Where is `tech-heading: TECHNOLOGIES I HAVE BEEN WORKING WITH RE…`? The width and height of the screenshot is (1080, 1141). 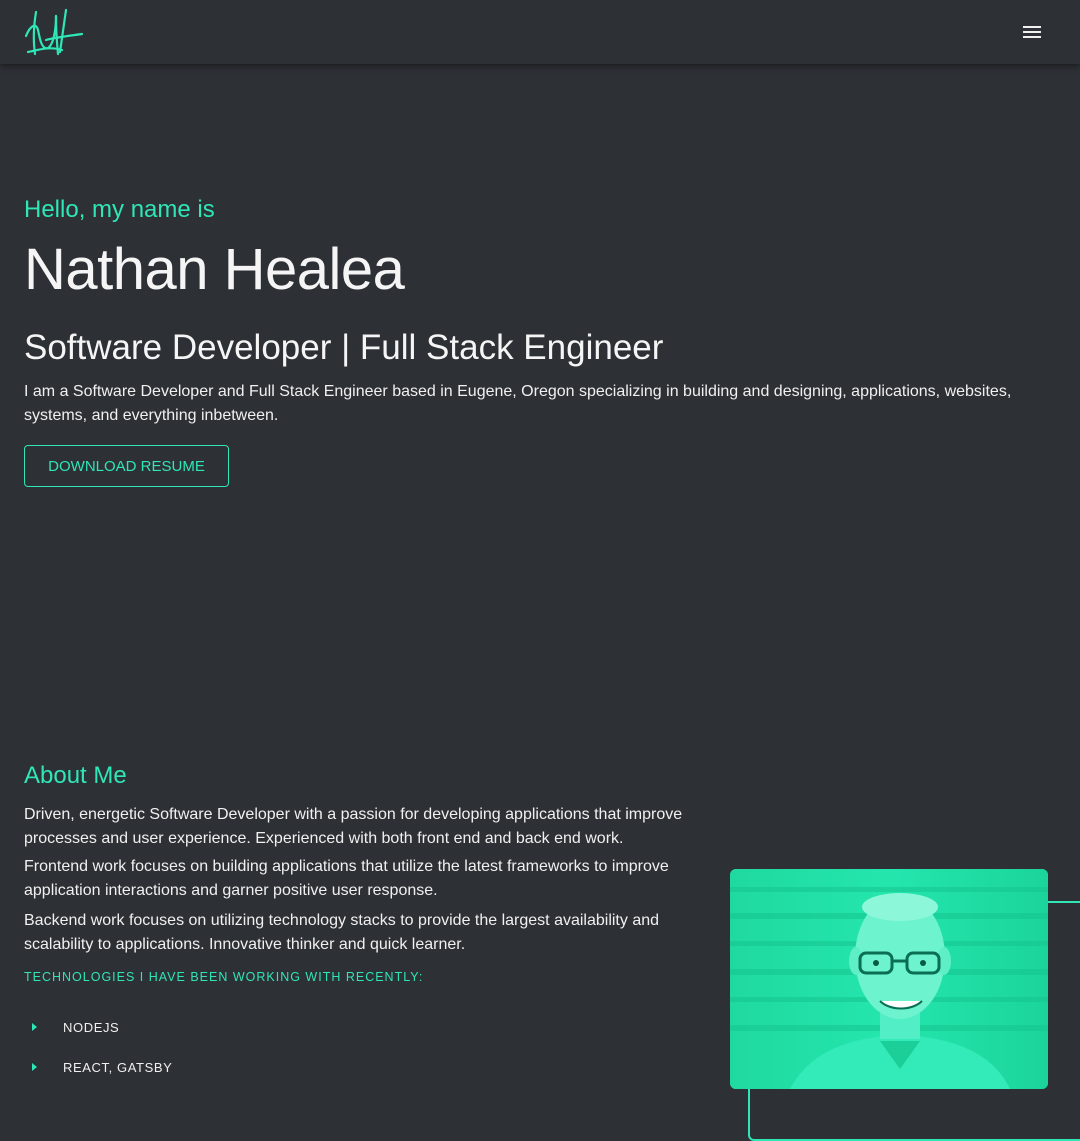
tech-heading: TECHNOLOGIES I HAVE BEEN WORKING WITH RE… is located at coordinates (224, 977).